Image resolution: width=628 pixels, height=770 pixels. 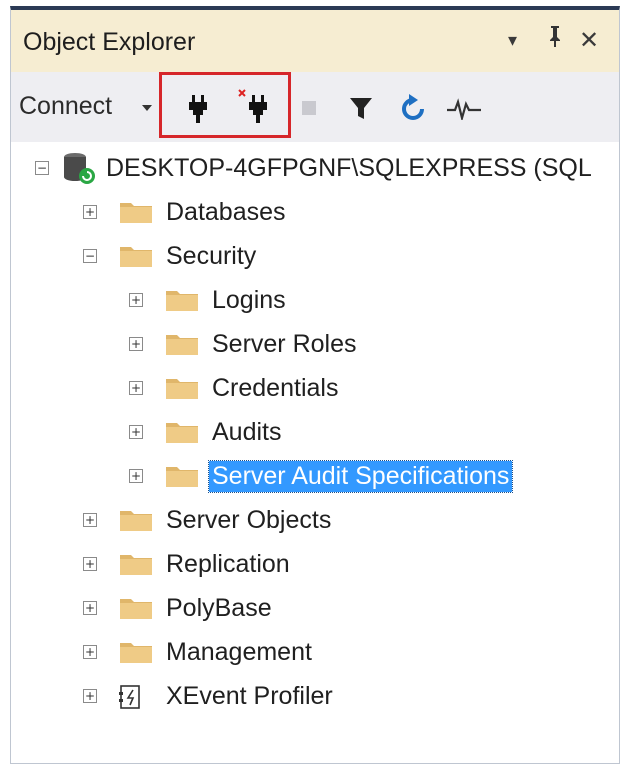 What do you see at coordinates (413, 111) in the screenshot?
I see `refresh-icon` at bounding box center [413, 111].